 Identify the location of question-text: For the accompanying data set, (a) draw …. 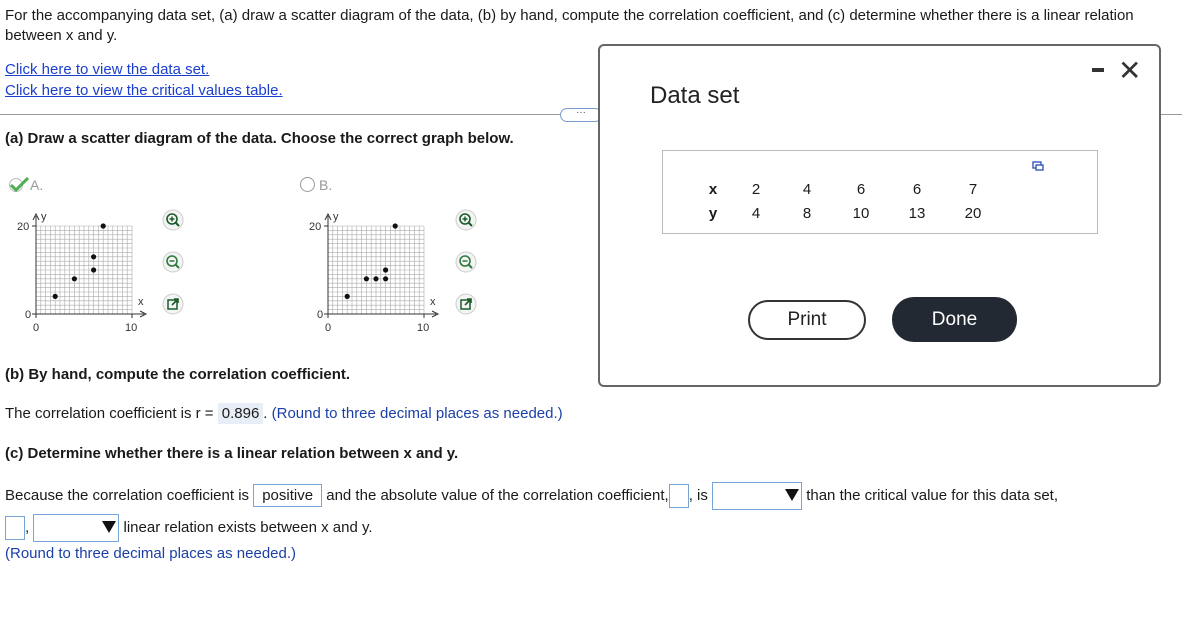
(569, 25).